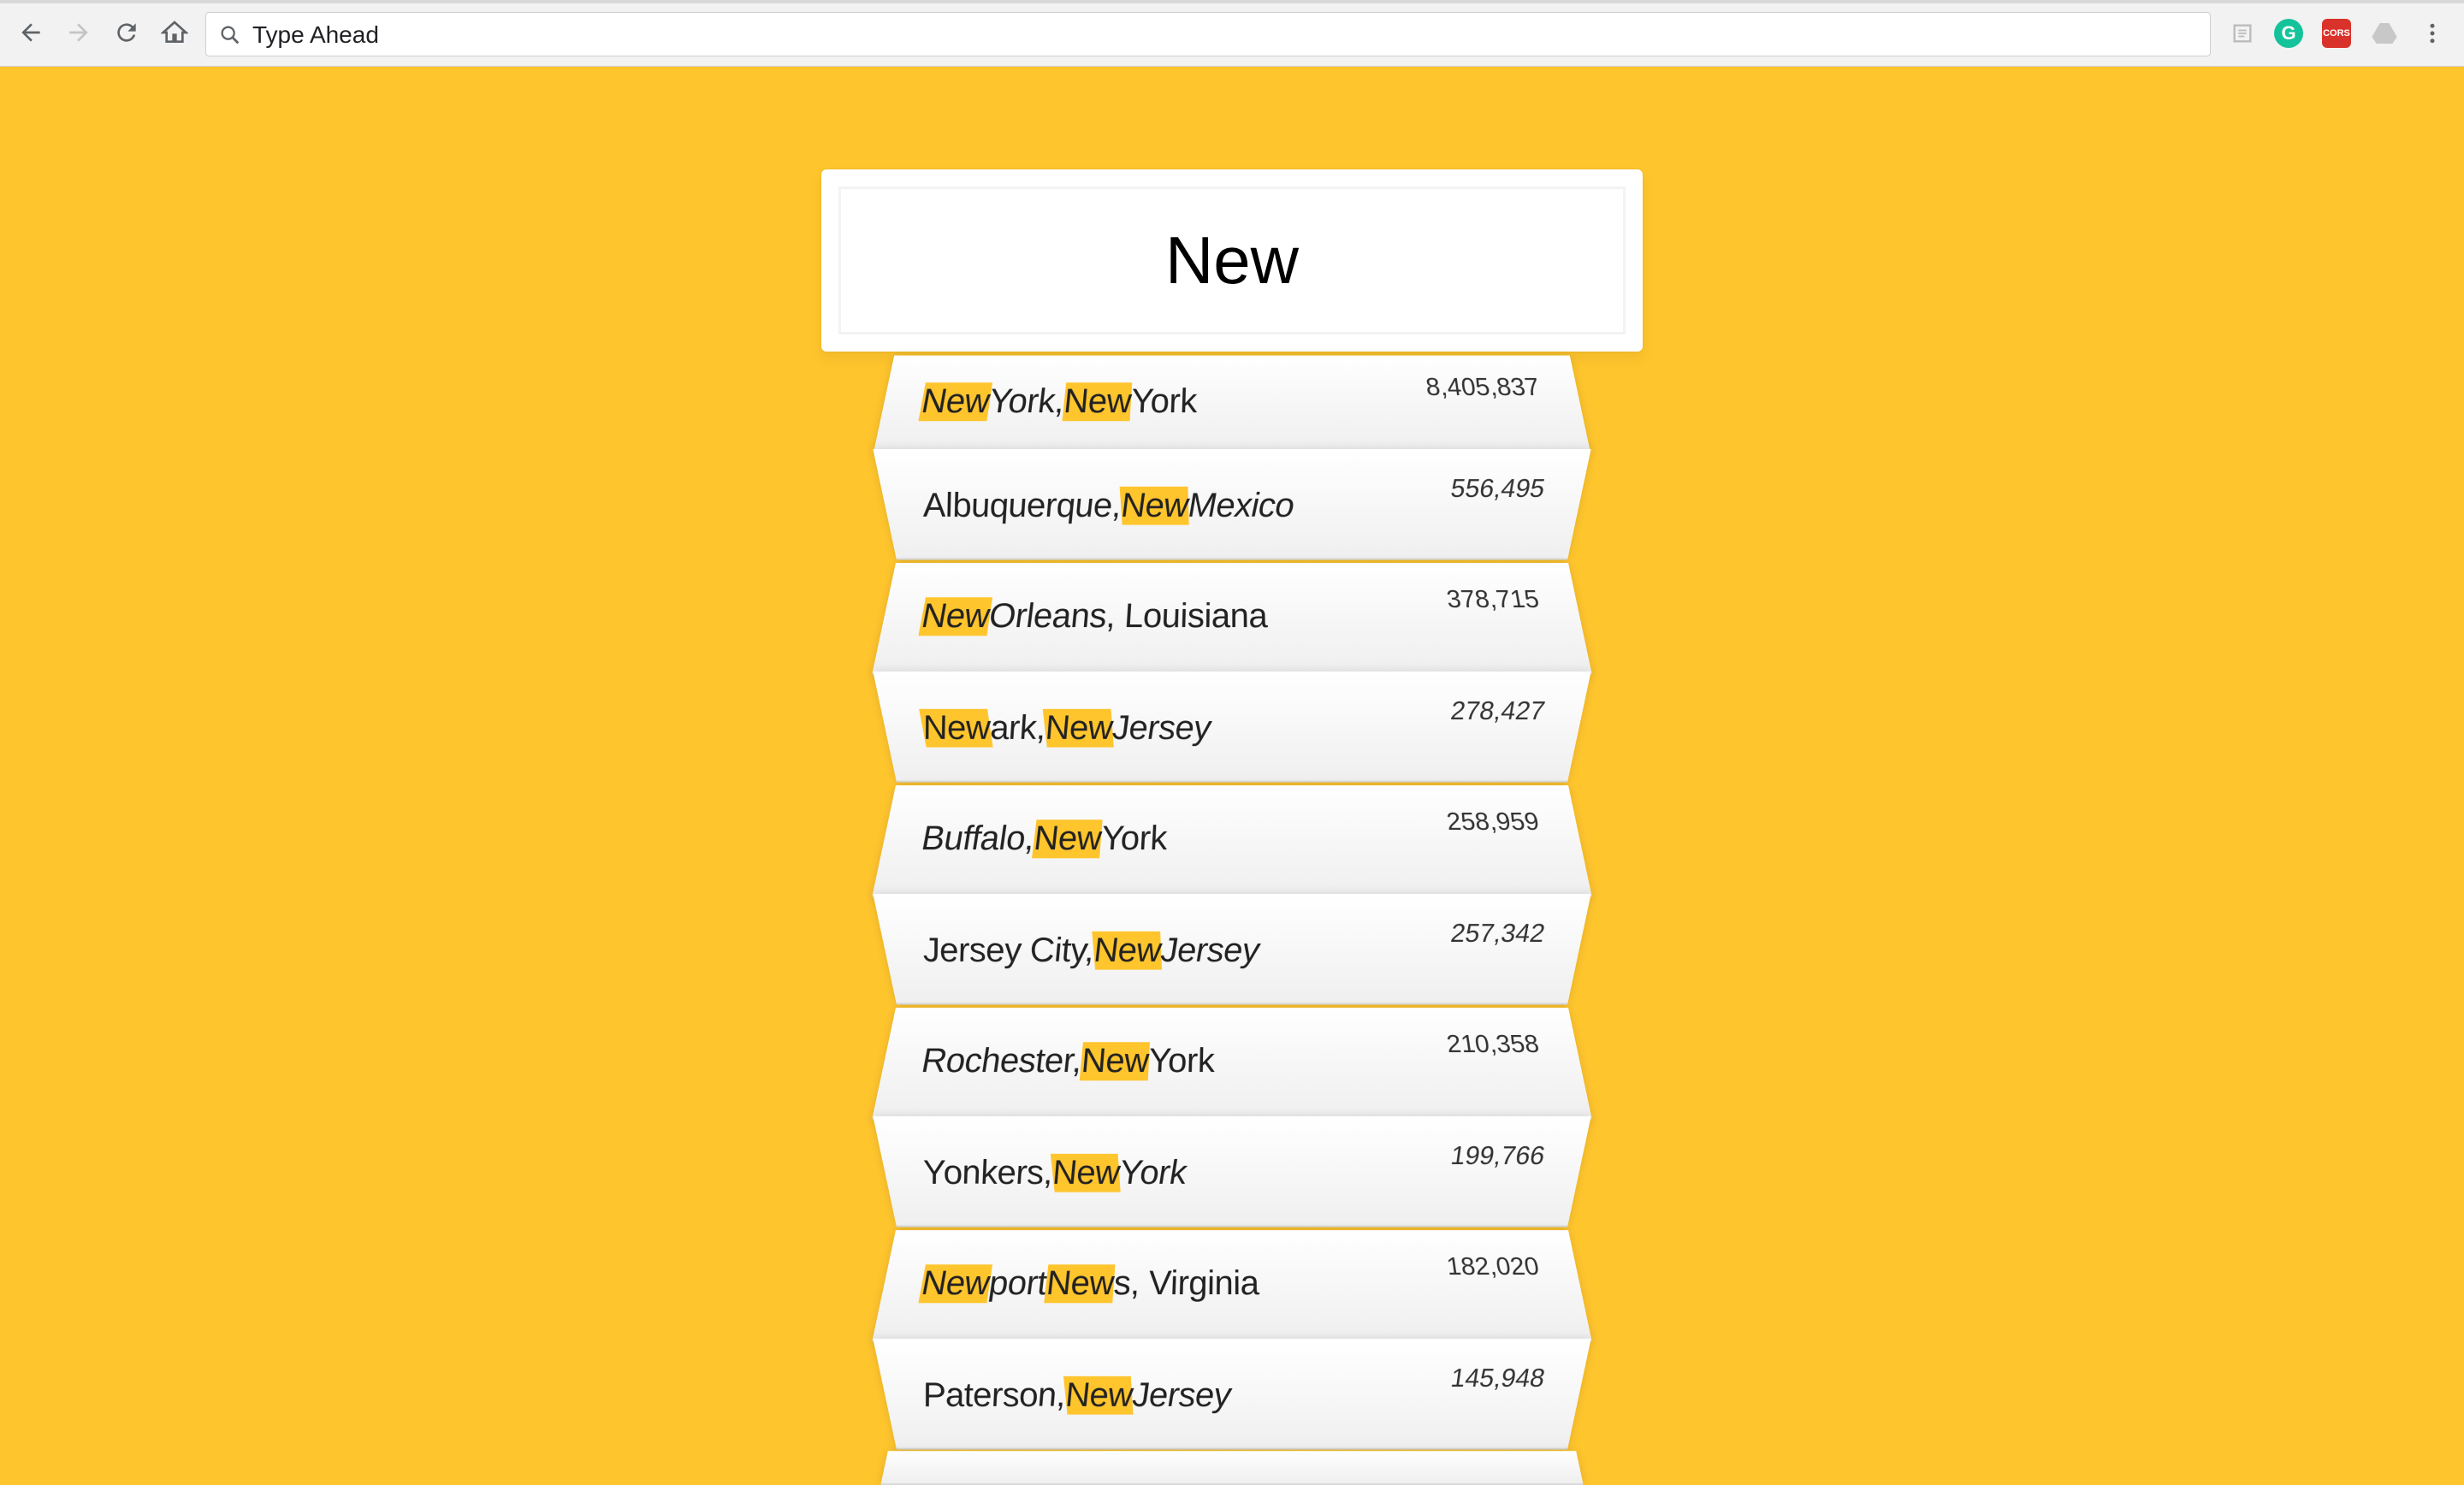  I want to click on city-name: Buffalo, New York, so click(1040, 840).